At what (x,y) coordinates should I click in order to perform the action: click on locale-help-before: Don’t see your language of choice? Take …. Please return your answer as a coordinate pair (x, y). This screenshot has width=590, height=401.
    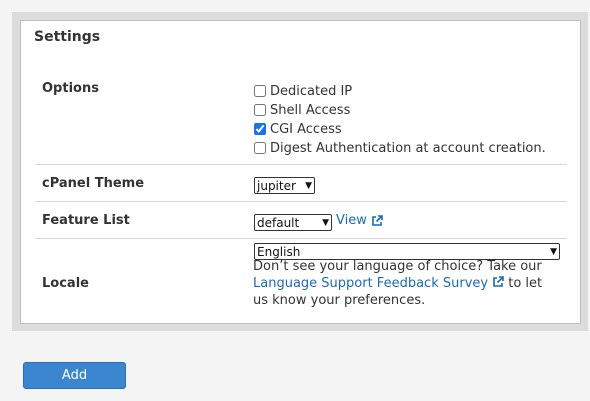
    Looking at the image, I should click on (397, 266).